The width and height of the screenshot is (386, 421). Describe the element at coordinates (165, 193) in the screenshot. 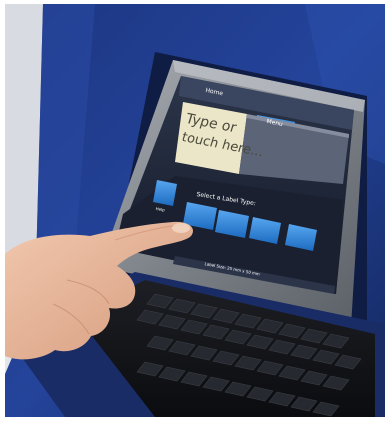

I see `help-button` at that location.